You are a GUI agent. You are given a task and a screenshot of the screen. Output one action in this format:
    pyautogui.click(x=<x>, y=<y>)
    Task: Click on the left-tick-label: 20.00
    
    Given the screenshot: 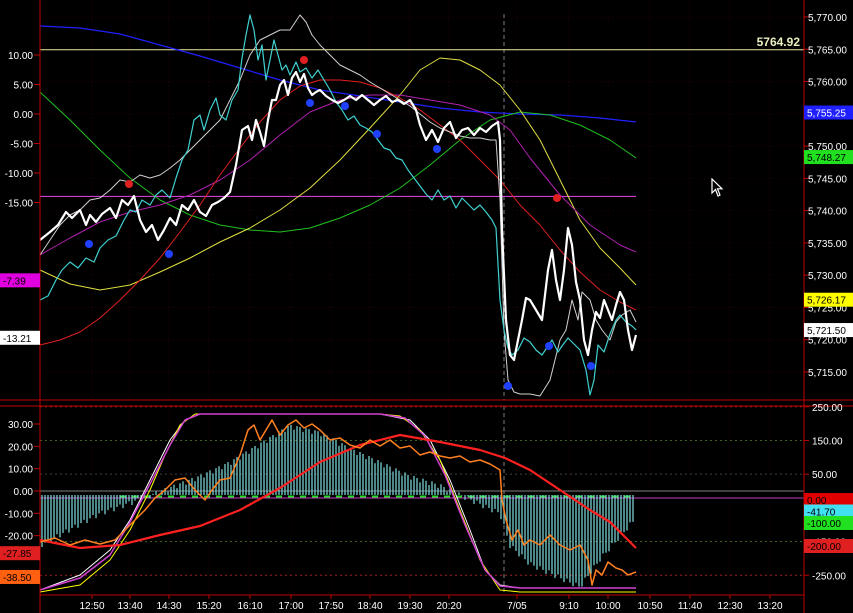 What is the action you would take?
    pyautogui.click(x=20, y=447)
    